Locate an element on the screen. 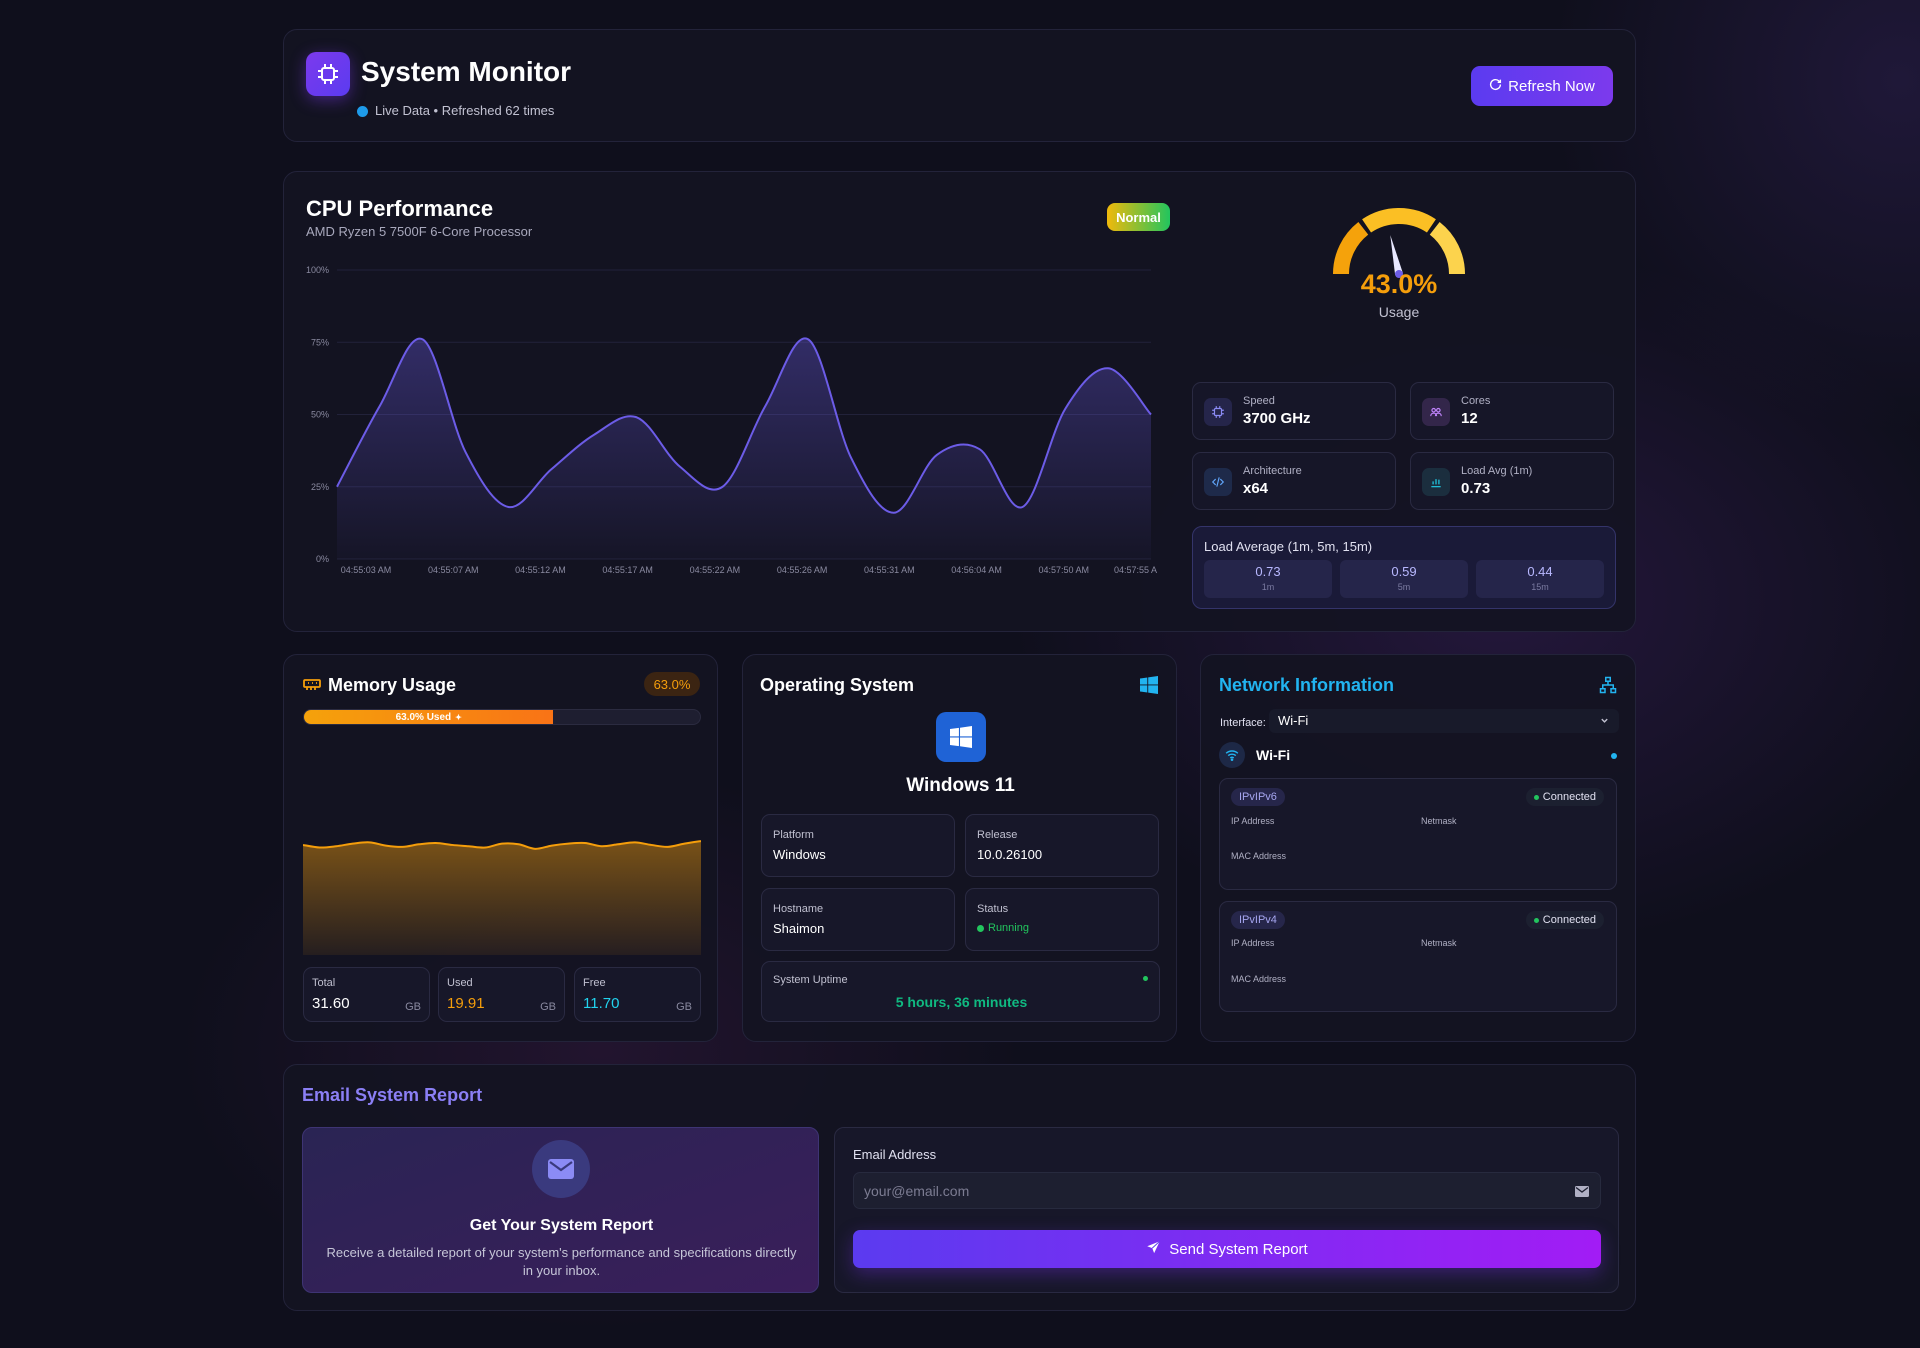 The height and width of the screenshot is (1348, 1920). ip-family-tag: IPvIPv6 is located at coordinates (1258, 797).